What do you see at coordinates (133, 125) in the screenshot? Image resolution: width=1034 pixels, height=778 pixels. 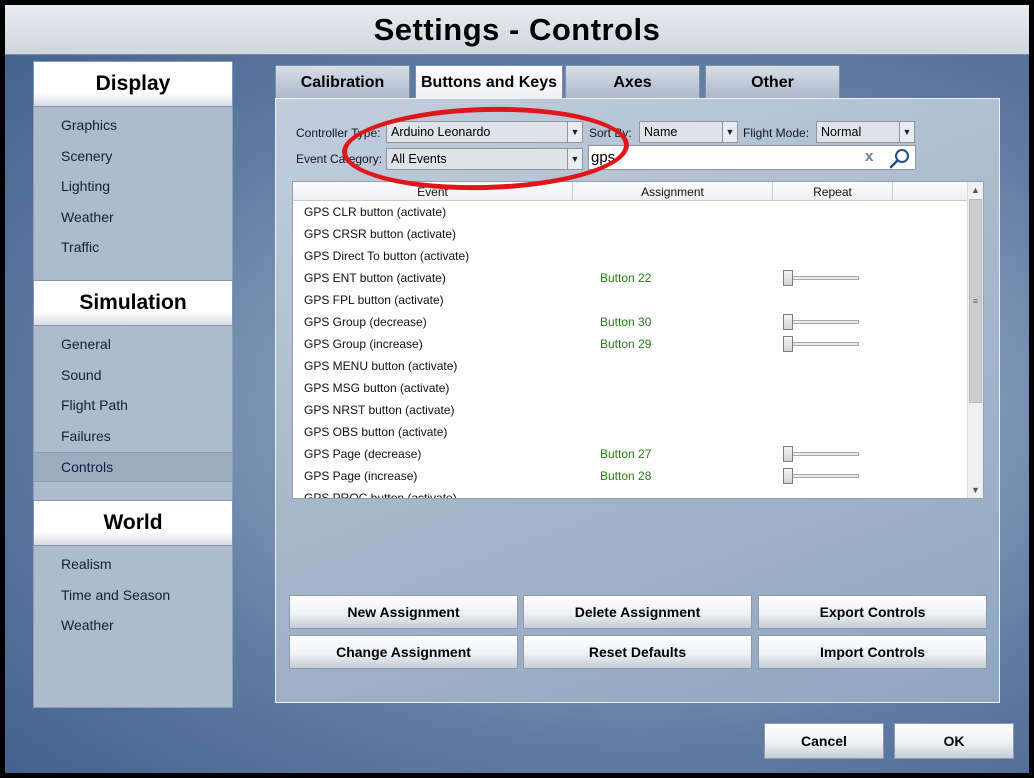 I see `sidebar-item-graphics: Graphics` at bounding box center [133, 125].